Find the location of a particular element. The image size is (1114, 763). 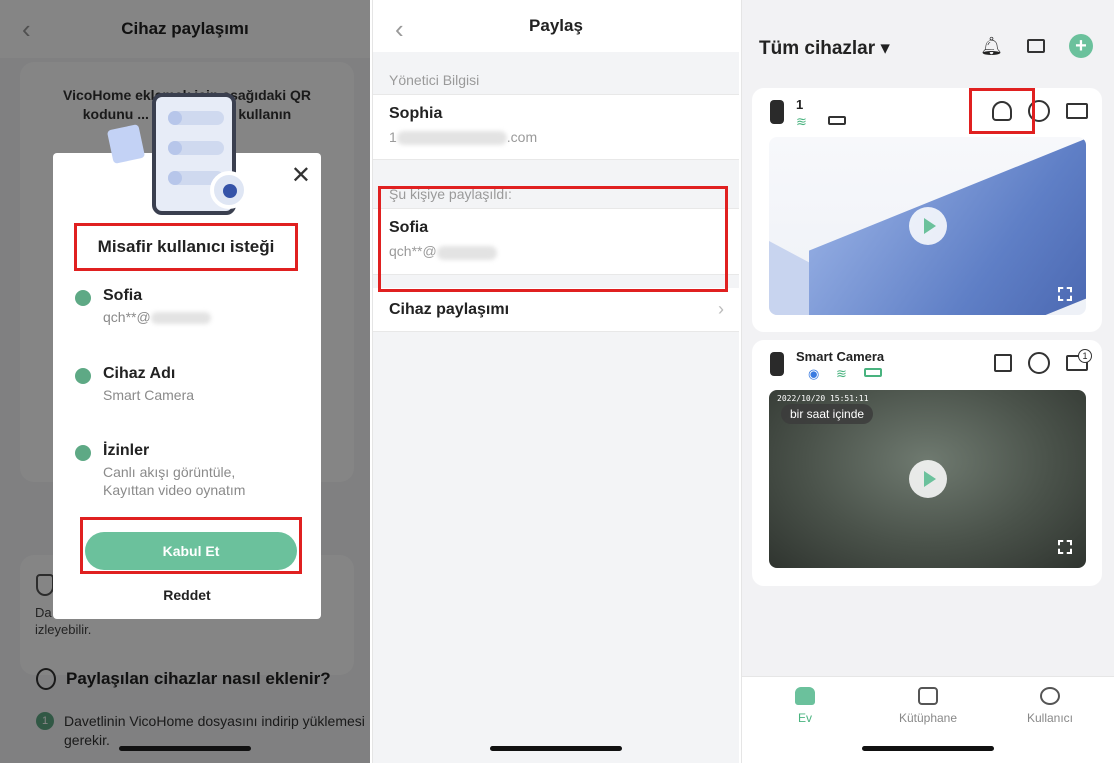

camera-illustration is located at coordinates (229, 190).